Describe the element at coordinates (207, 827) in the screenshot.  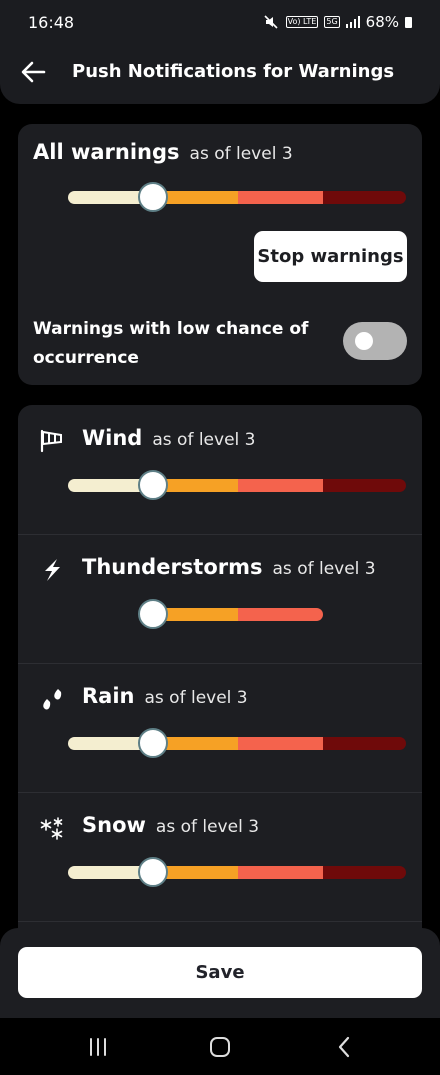
I see `snow-level-text: as of level 3` at that location.